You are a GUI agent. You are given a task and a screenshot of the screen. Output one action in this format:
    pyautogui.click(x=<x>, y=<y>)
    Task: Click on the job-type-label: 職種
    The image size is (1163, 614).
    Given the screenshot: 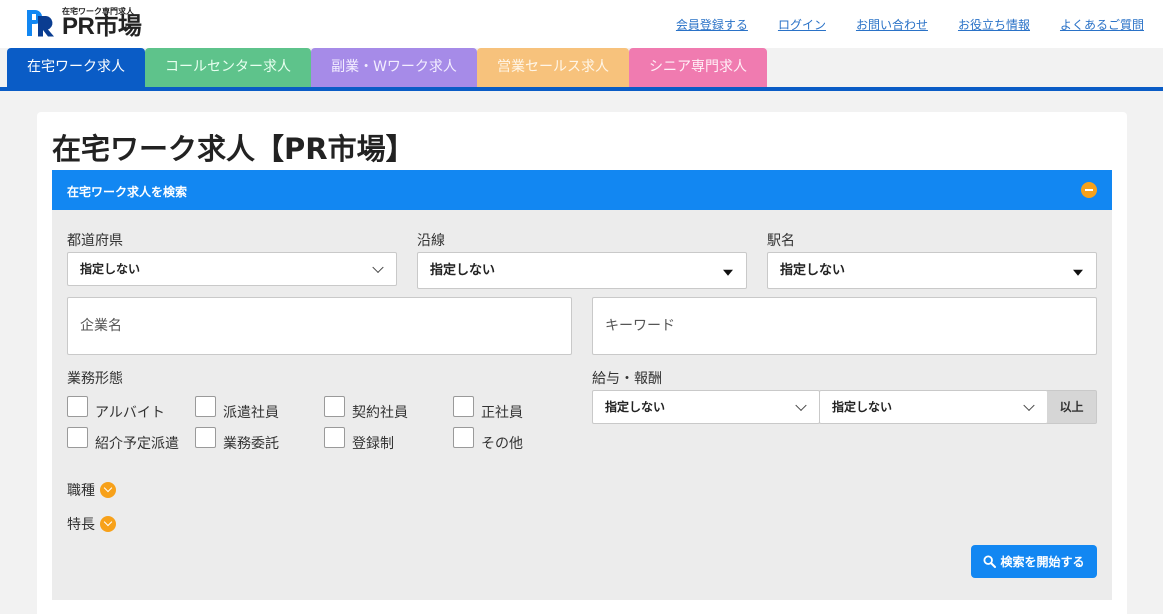 What is the action you would take?
    pyautogui.click(x=81, y=491)
    